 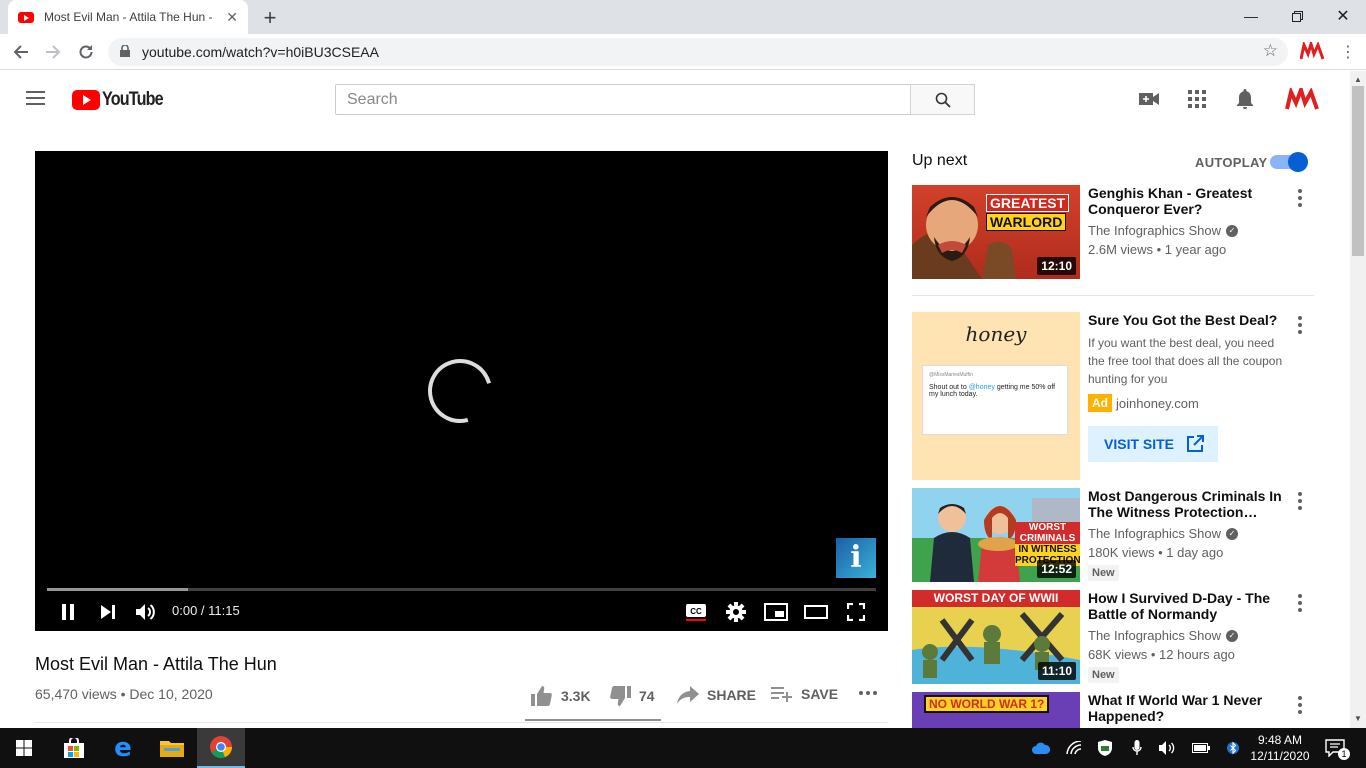 I want to click on video-title: What If World War 1 Never Happened?, so click(x=1188, y=708).